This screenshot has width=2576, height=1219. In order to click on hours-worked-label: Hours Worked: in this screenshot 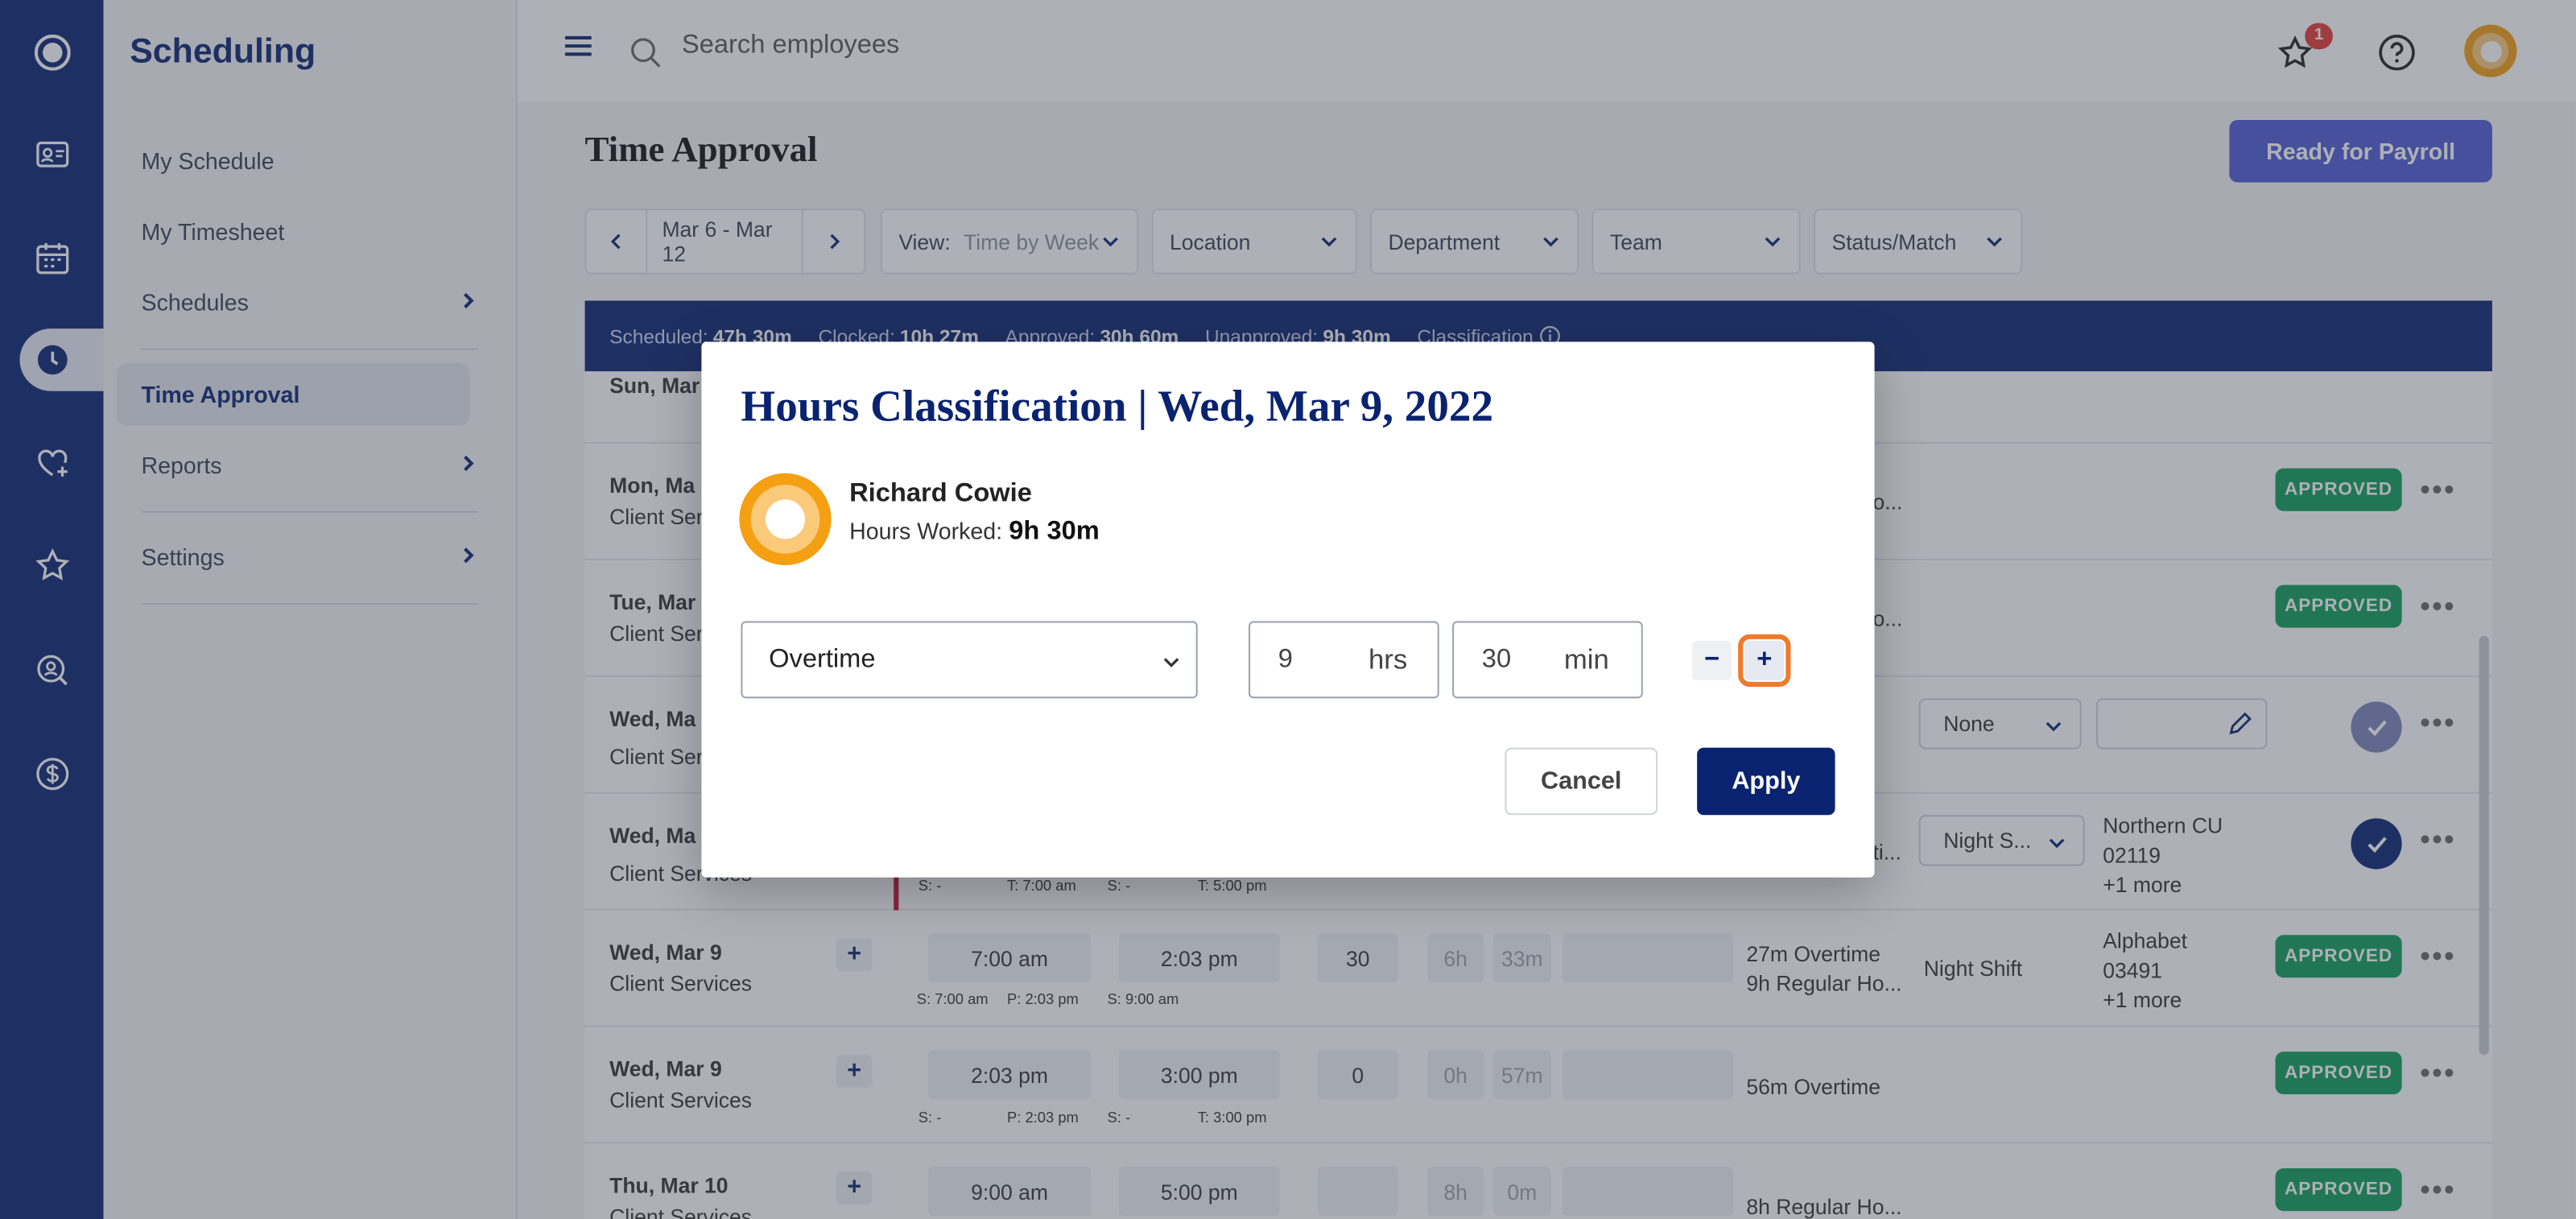, I will do `click(926, 530)`.